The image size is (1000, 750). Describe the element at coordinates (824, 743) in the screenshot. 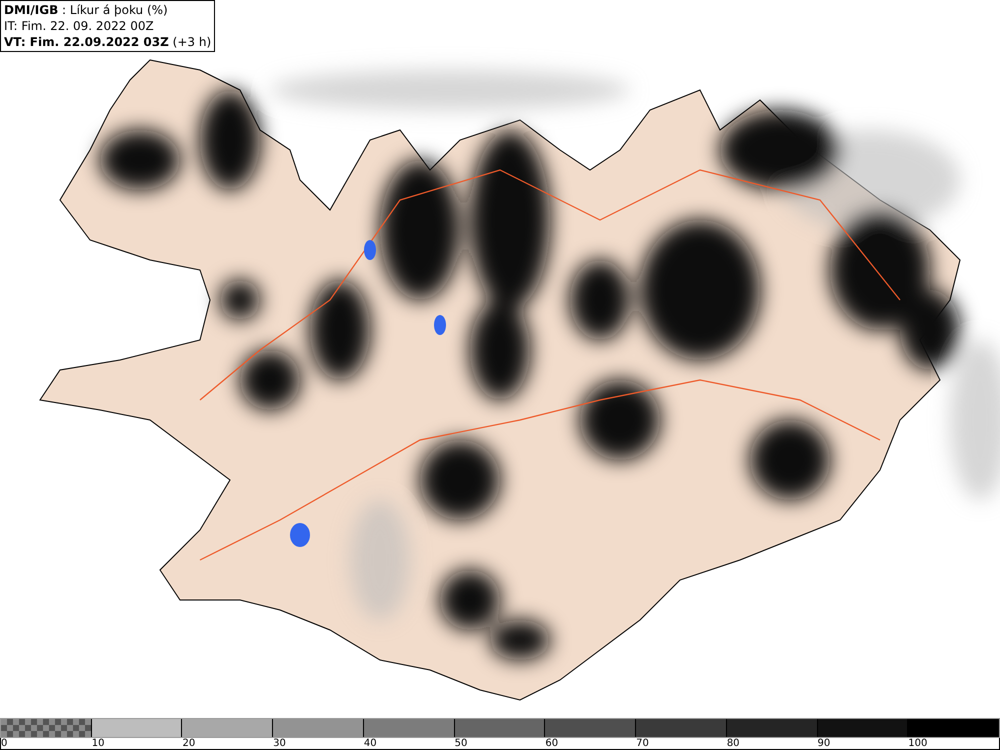

I see `scale-tick-label: 90` at that location.